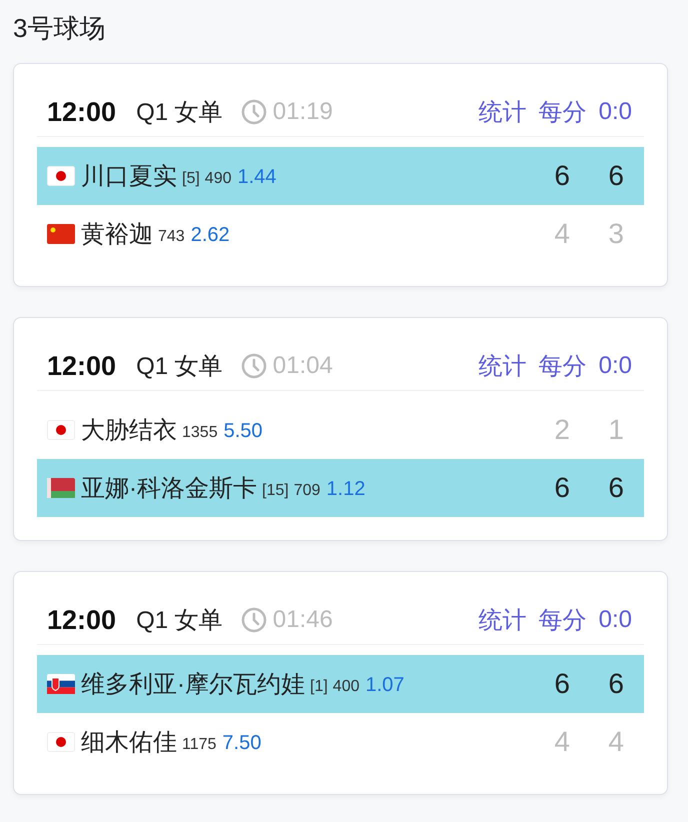  What do you see at coordinates (117, 235) in the screenshot?
I see `player-name: 黄裕迦` at bounding box center [117, 235].